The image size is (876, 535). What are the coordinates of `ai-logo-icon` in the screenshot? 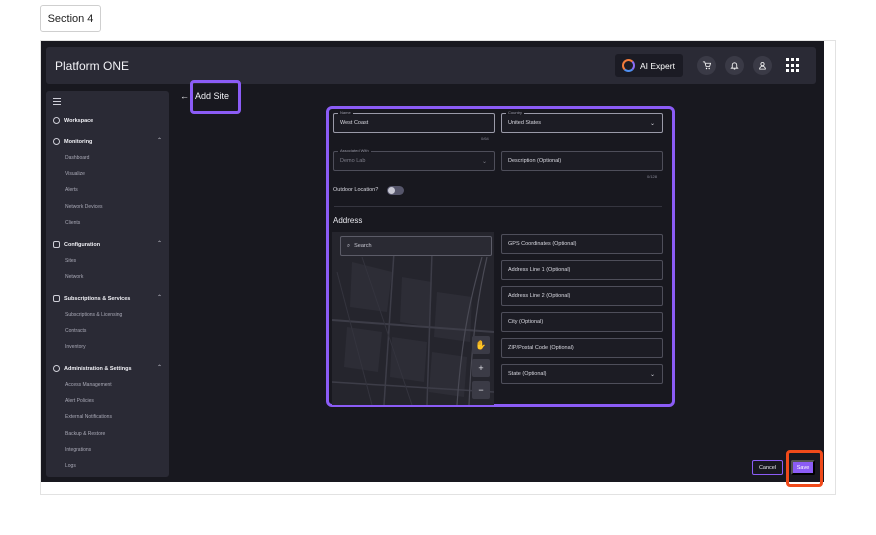 It's located at (628, 65).